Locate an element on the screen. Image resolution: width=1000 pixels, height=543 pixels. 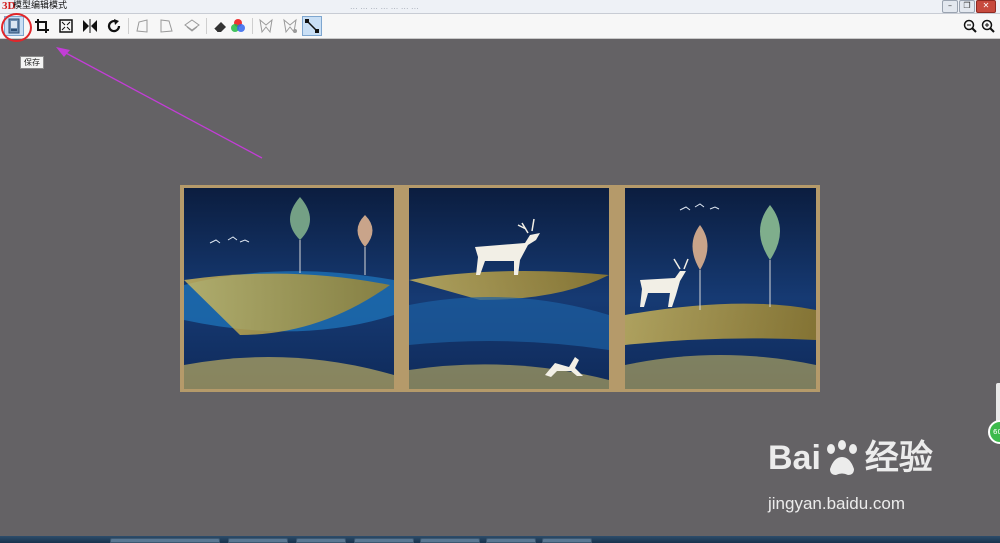
side-badge: 60 is located at coordinates (994, 432).